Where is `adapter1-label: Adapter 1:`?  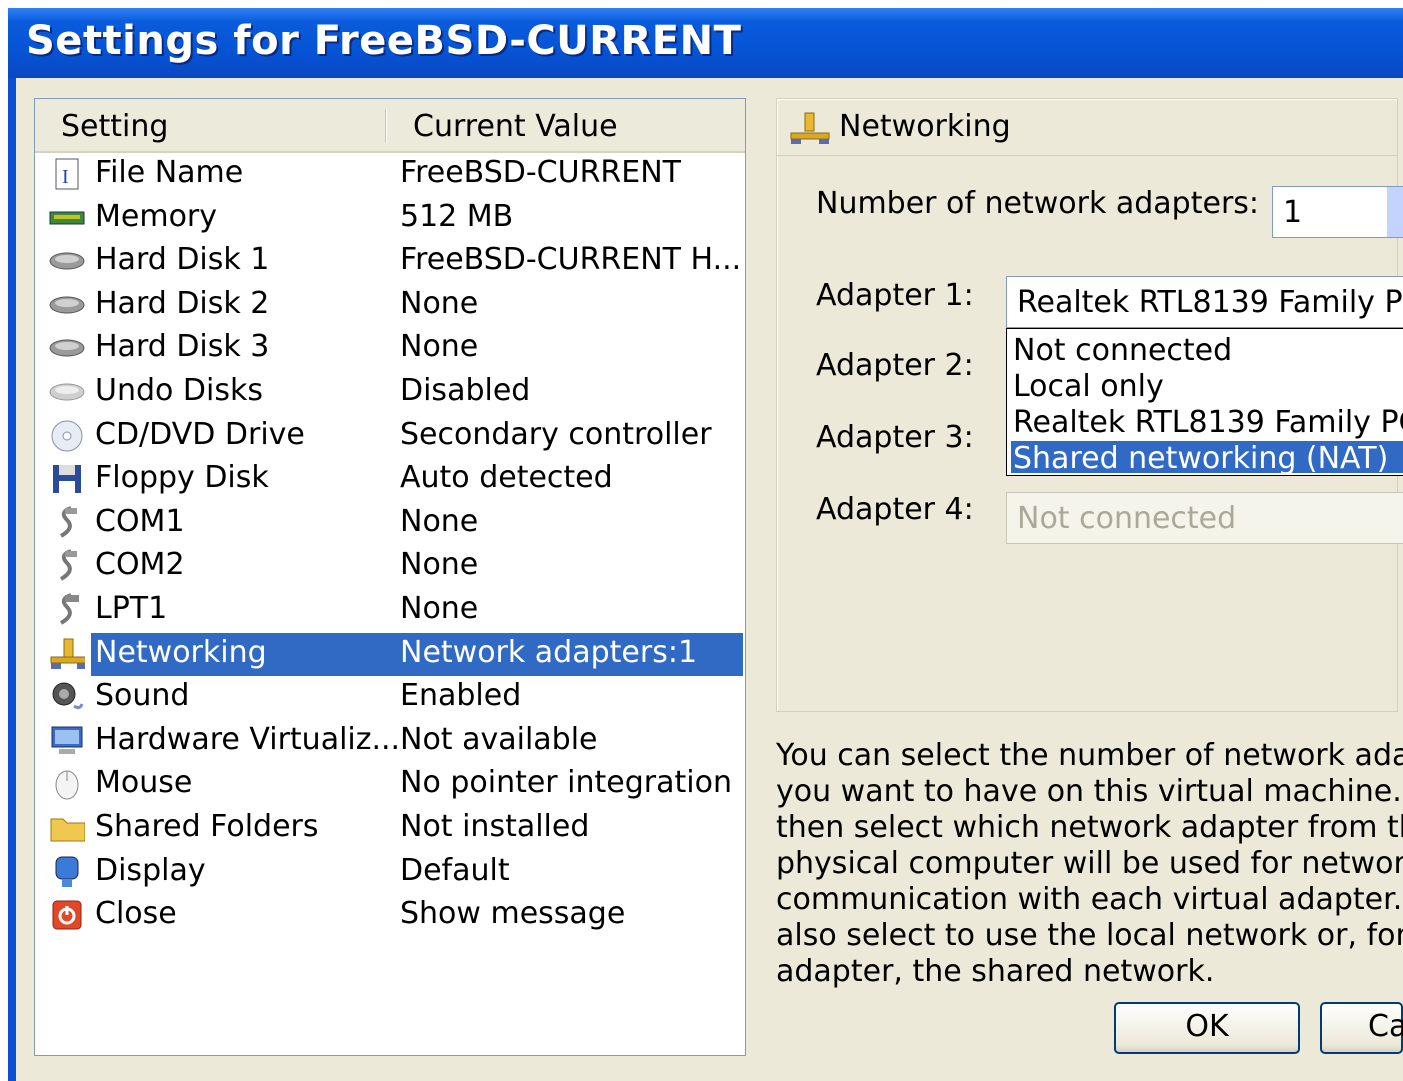 adapter1-label: Adapter 1: is located at coordinates (895, 295).